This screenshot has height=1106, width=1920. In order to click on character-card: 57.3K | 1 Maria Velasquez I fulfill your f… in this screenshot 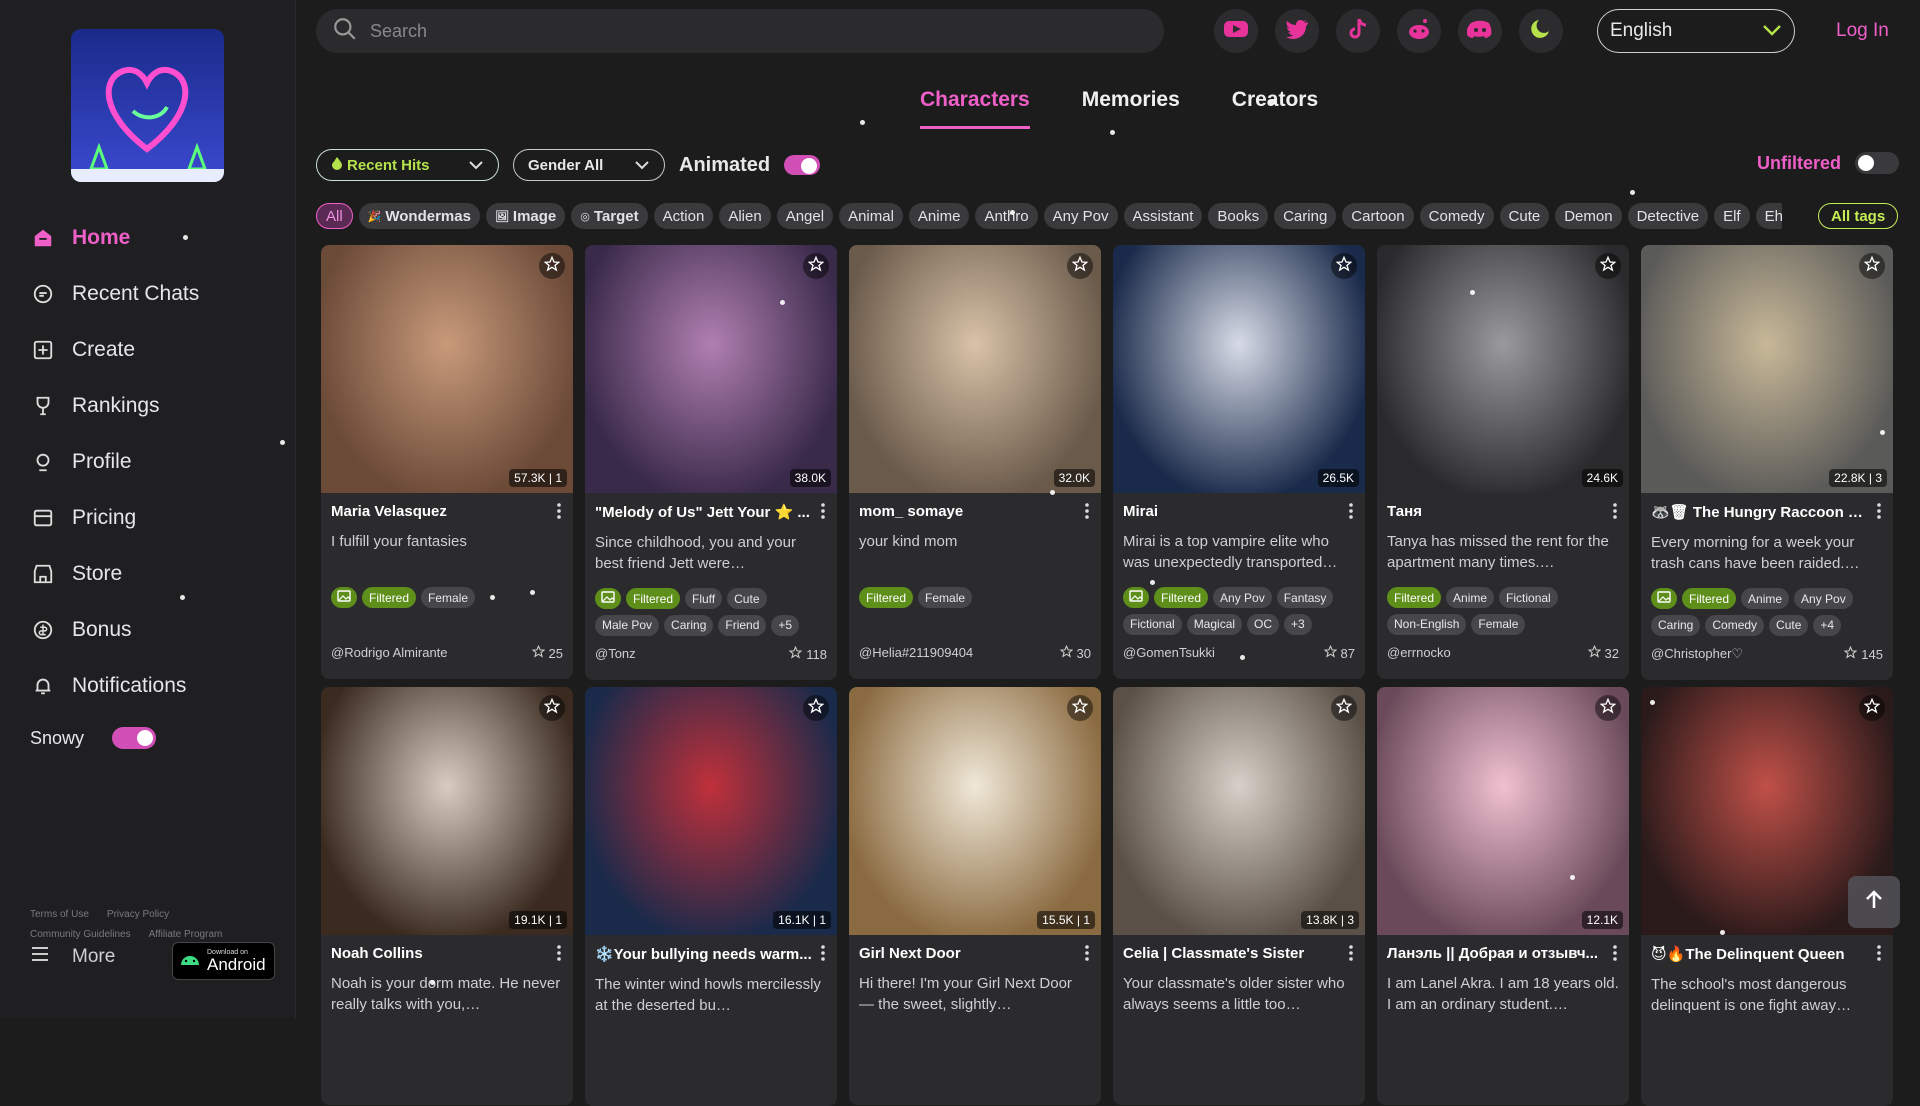, I will do `click(447, 462)`.